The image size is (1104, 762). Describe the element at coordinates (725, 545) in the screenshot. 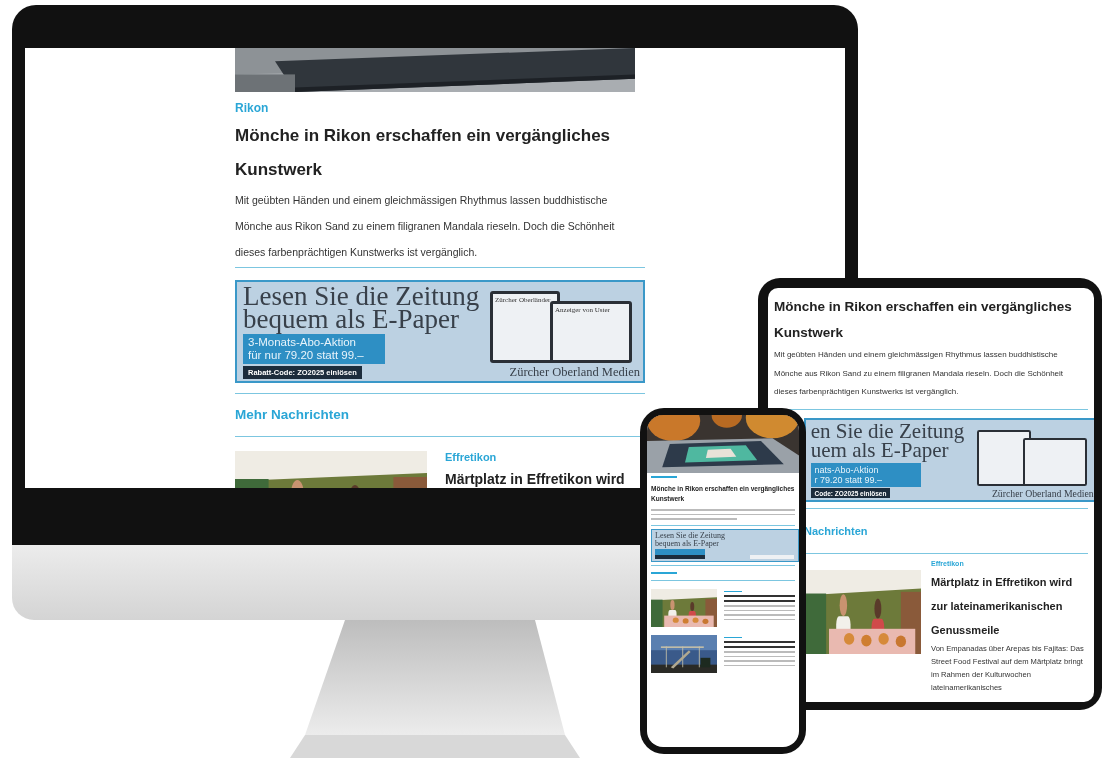

I see `ad-banner: Lesen Sie die Zeitung bequem als E-Paper` at that location.